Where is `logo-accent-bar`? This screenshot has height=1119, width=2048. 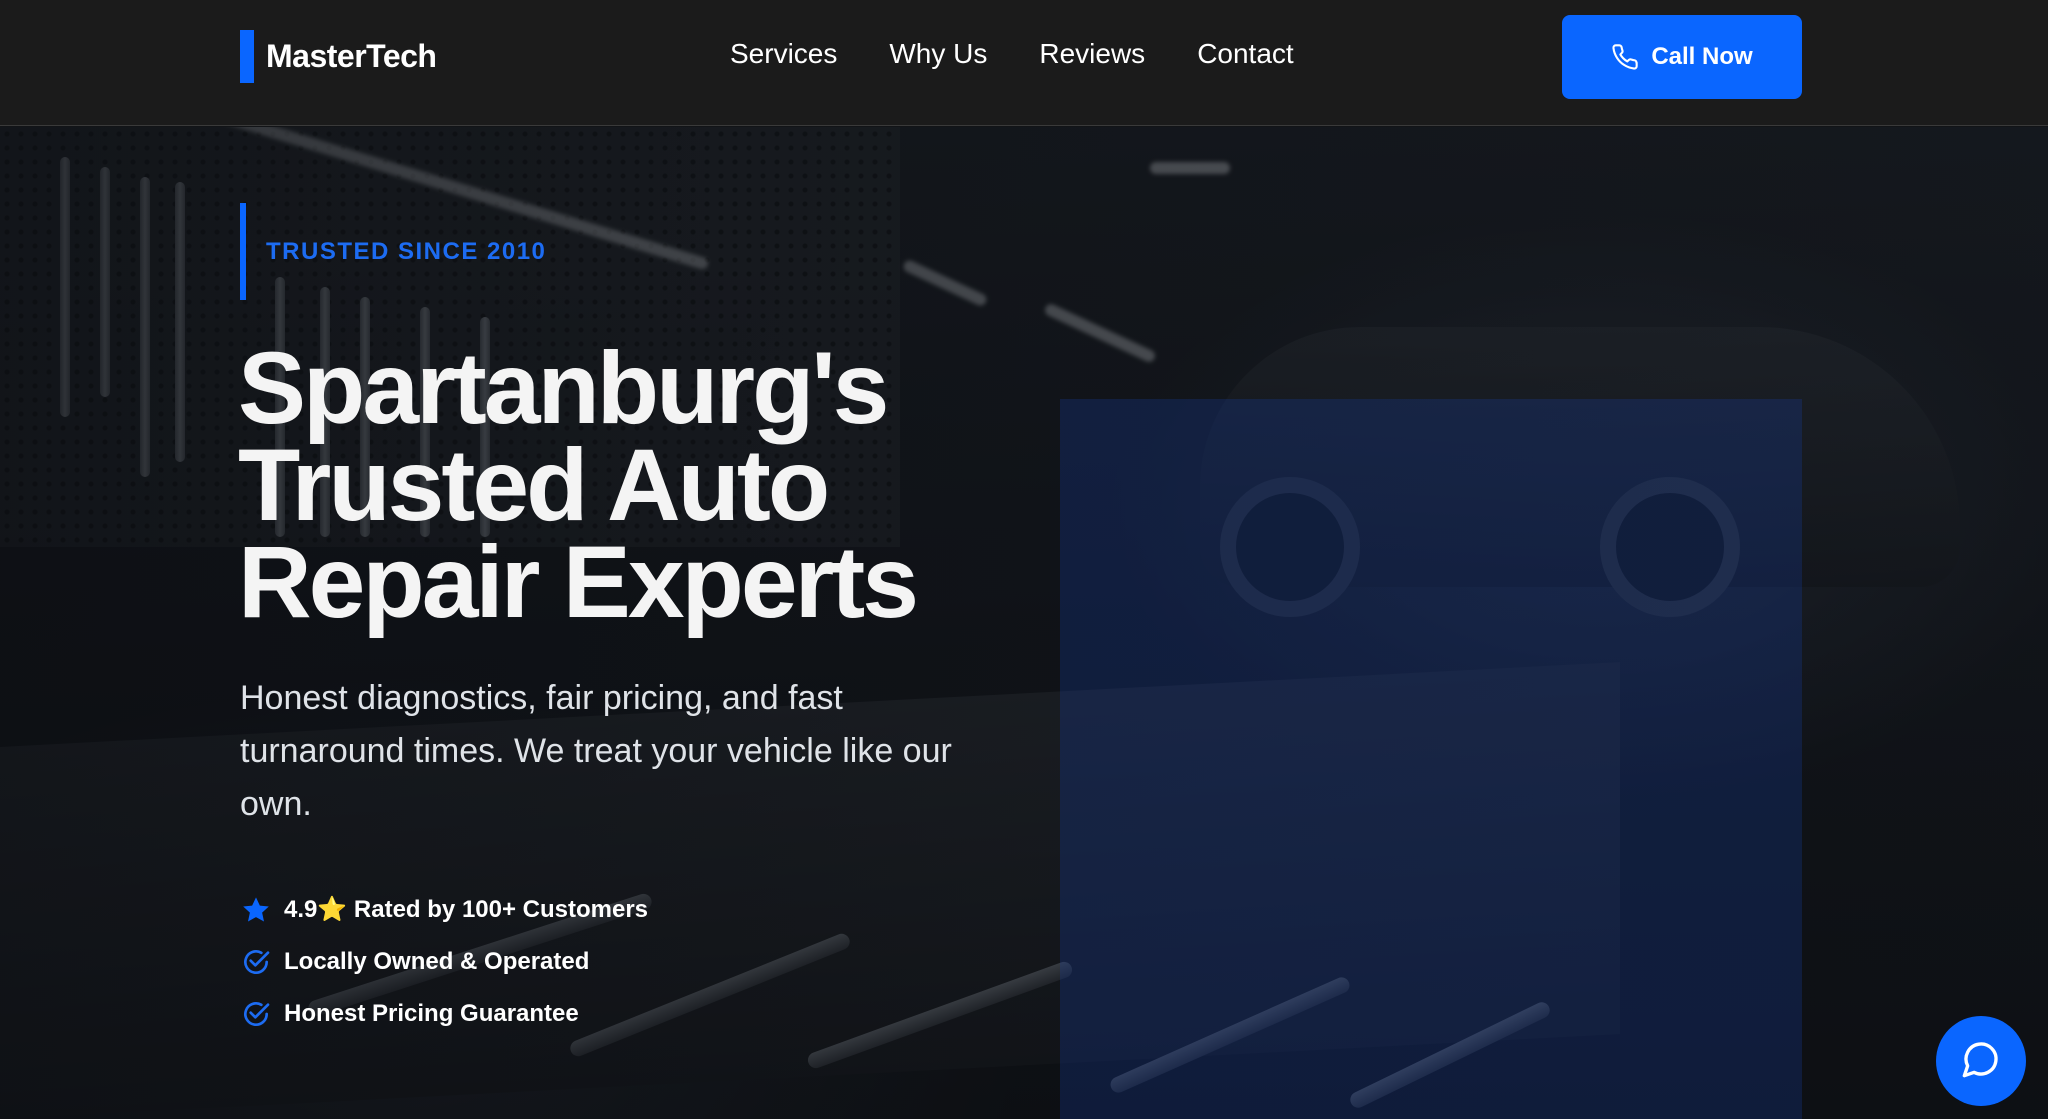 logo-accent-bar is located at coordinates (247, 56).